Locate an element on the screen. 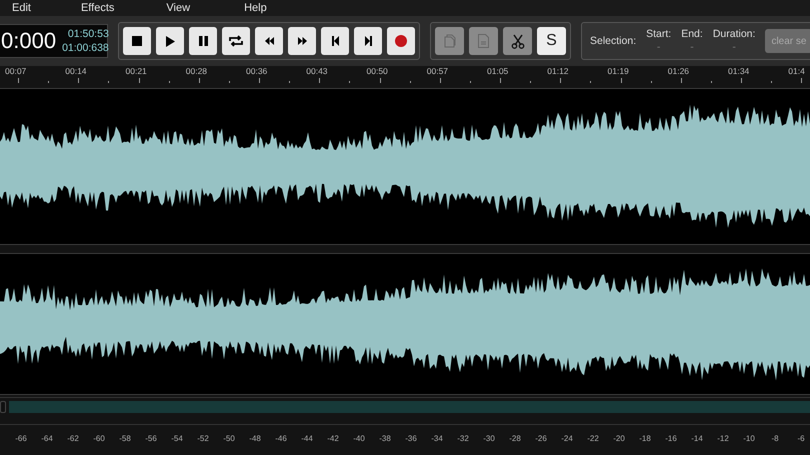 The height and width of the screenshot is (455, 810). db-label: -38 is located at coordinates (385, 438).